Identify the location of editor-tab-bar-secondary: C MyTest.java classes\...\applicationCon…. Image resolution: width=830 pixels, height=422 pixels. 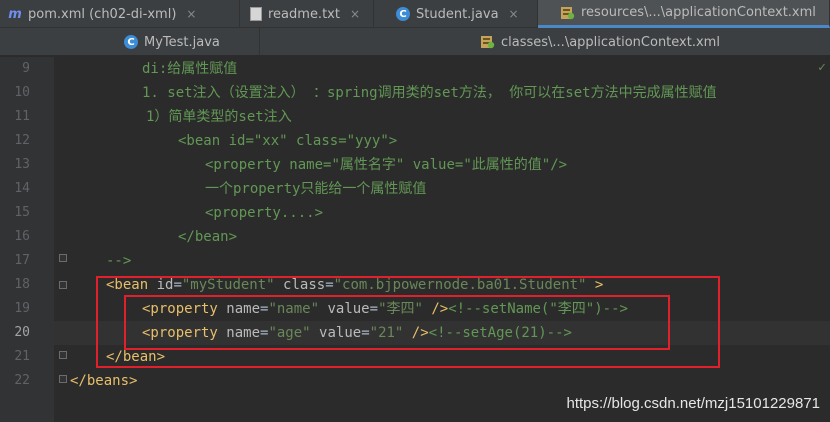
(415, 42).